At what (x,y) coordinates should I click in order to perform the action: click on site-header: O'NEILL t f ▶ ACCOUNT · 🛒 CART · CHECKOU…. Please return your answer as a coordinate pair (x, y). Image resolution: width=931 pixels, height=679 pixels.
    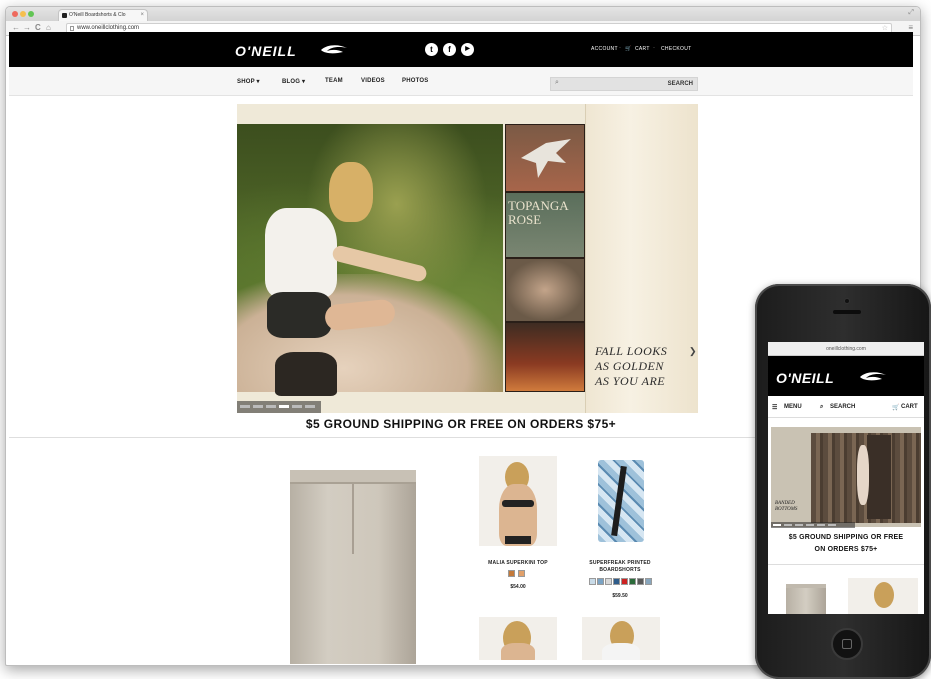
    Looking at the image, I should click on (461, 49).